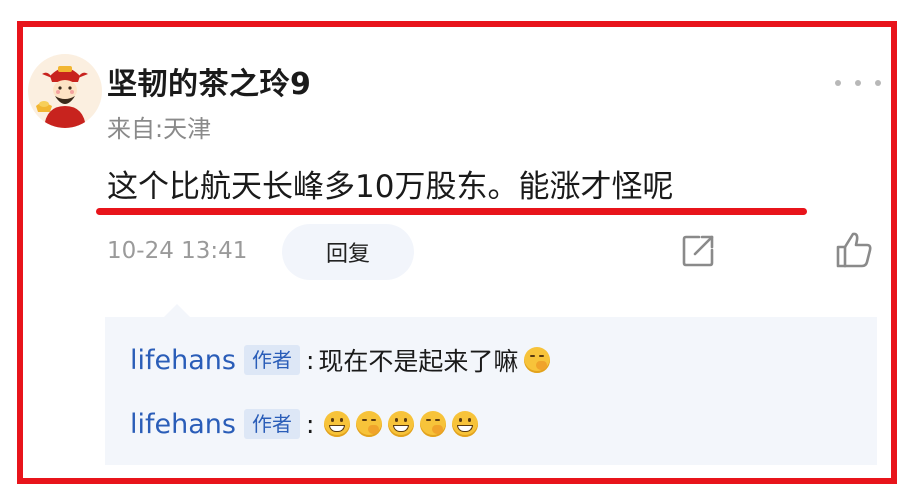 This screenshot has height=500, width=916. I want to click on comment-timestamp: 10-24 13:41, so click(177, 251).